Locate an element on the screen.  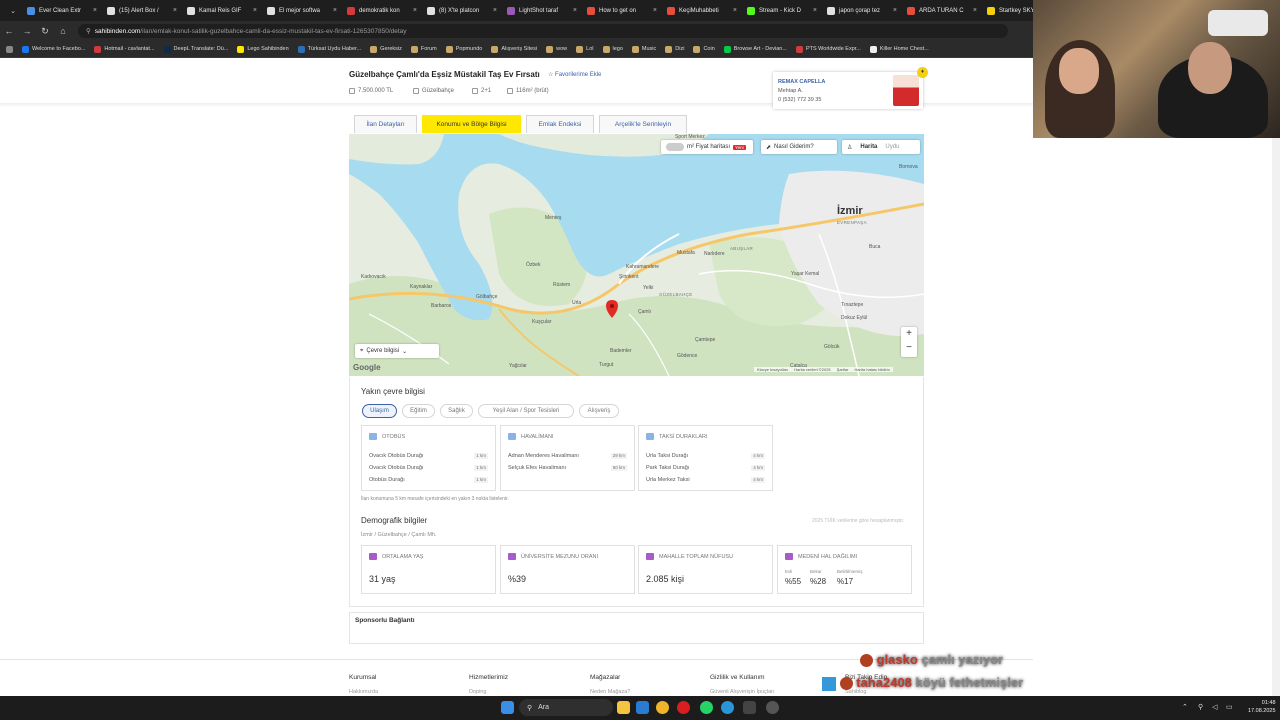
tab-real-estate-index: Emlak Endeksi is located at coordinates (560, 124).